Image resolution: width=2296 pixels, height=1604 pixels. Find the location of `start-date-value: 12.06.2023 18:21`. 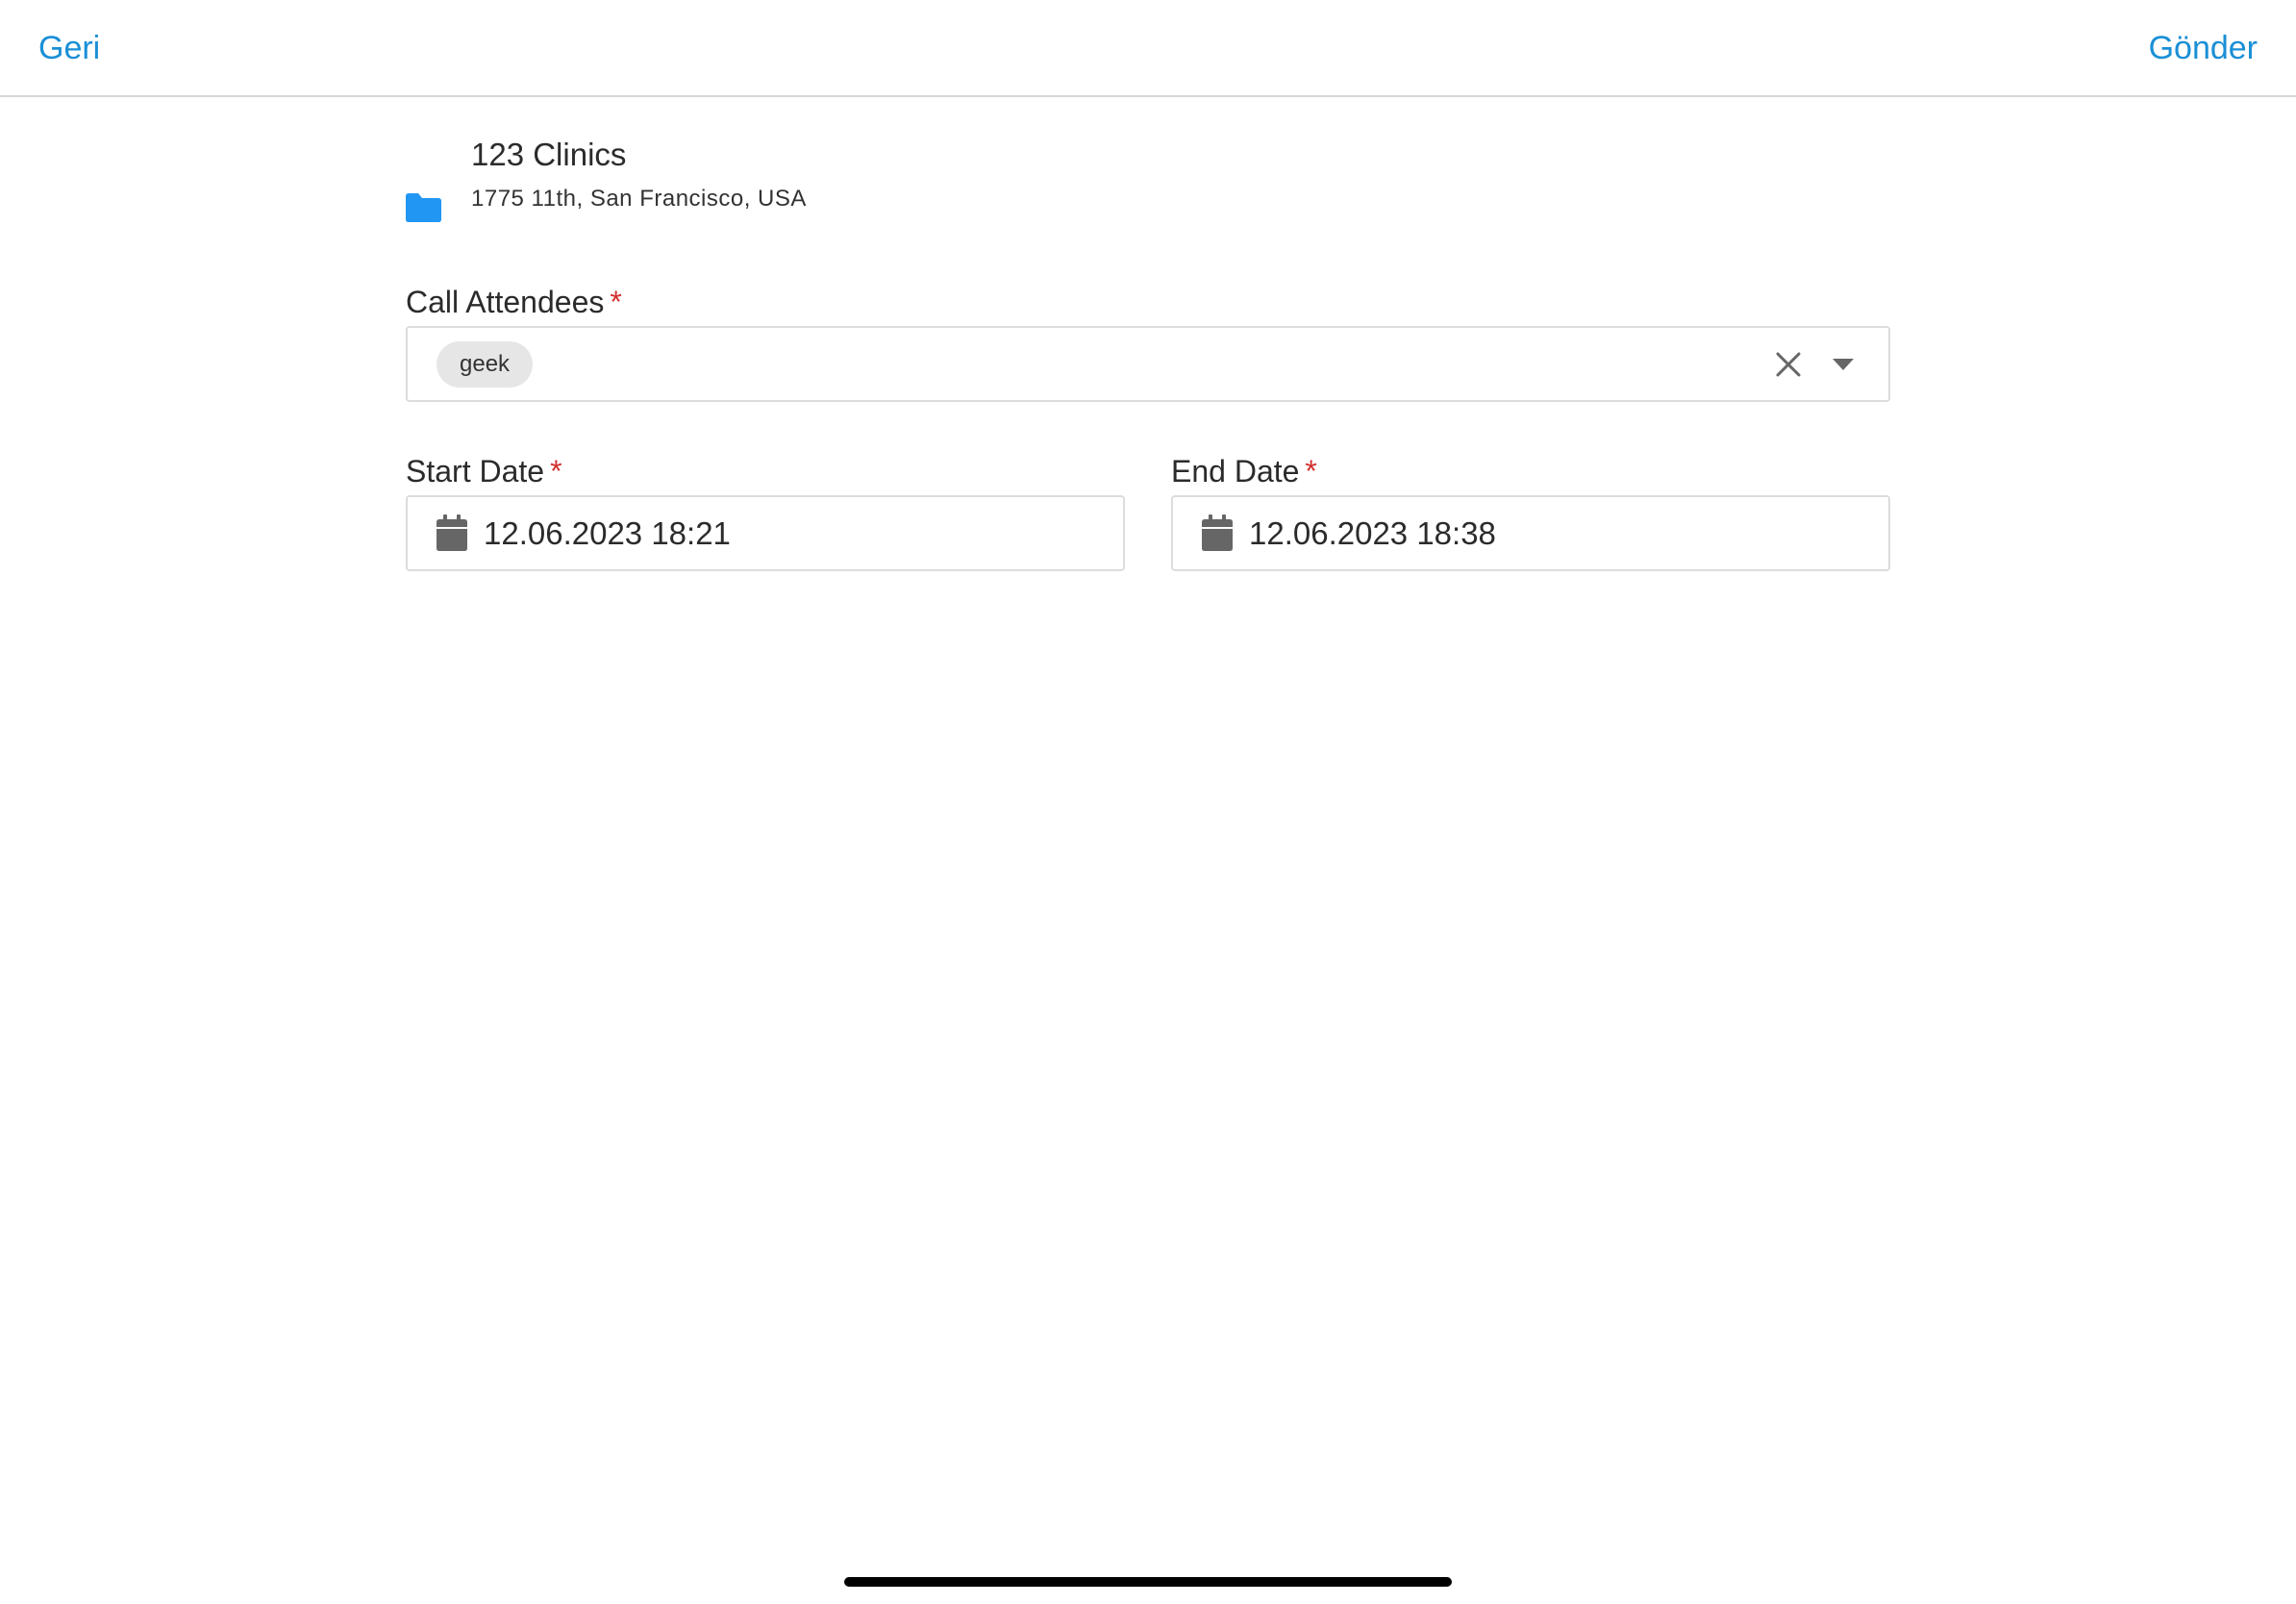

start-date-value: 12.06.2023 18:21 is located at coordinates (607, 533).